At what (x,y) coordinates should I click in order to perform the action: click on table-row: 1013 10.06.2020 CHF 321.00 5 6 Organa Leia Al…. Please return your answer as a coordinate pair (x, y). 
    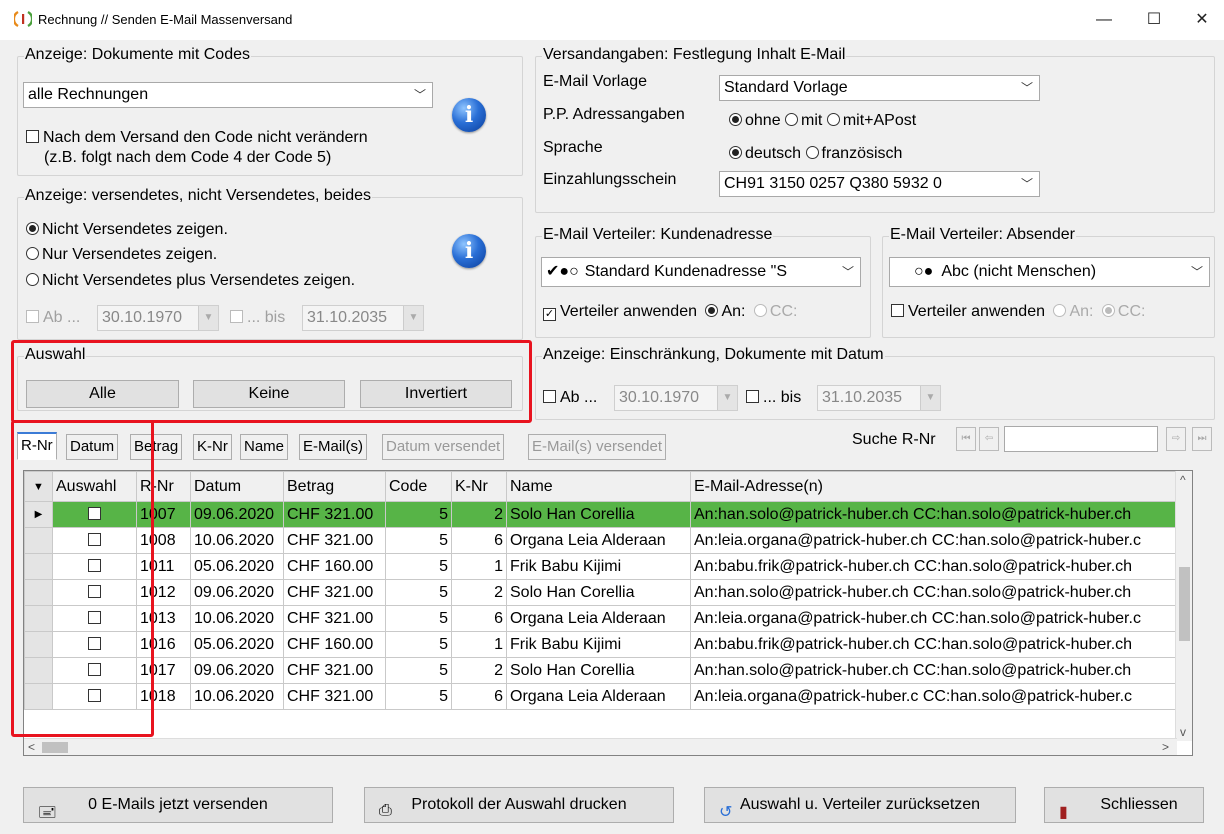
    Looking at the image, I should click on (602, 618).